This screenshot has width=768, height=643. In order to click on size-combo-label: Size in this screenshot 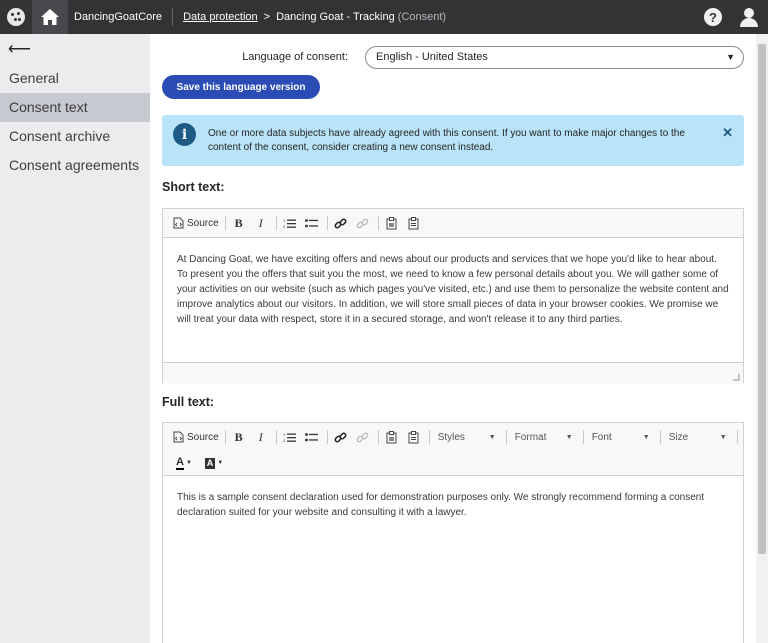, I will do `click(678, 437)`.